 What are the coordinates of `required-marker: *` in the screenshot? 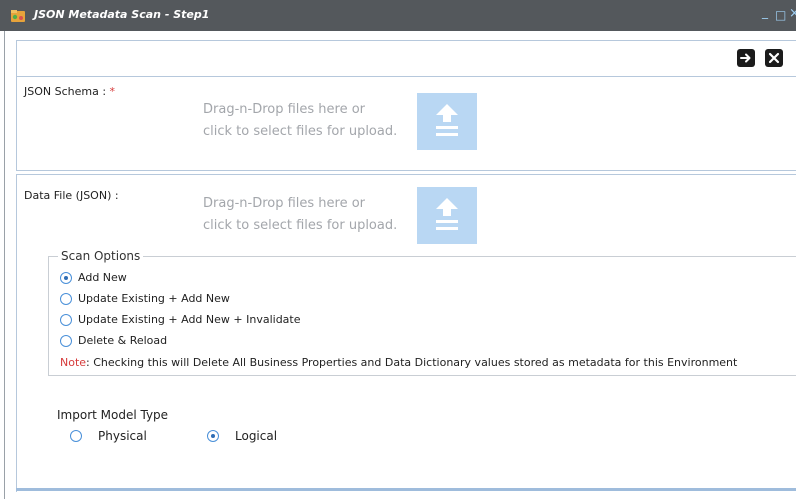 It's located at (112, 91).